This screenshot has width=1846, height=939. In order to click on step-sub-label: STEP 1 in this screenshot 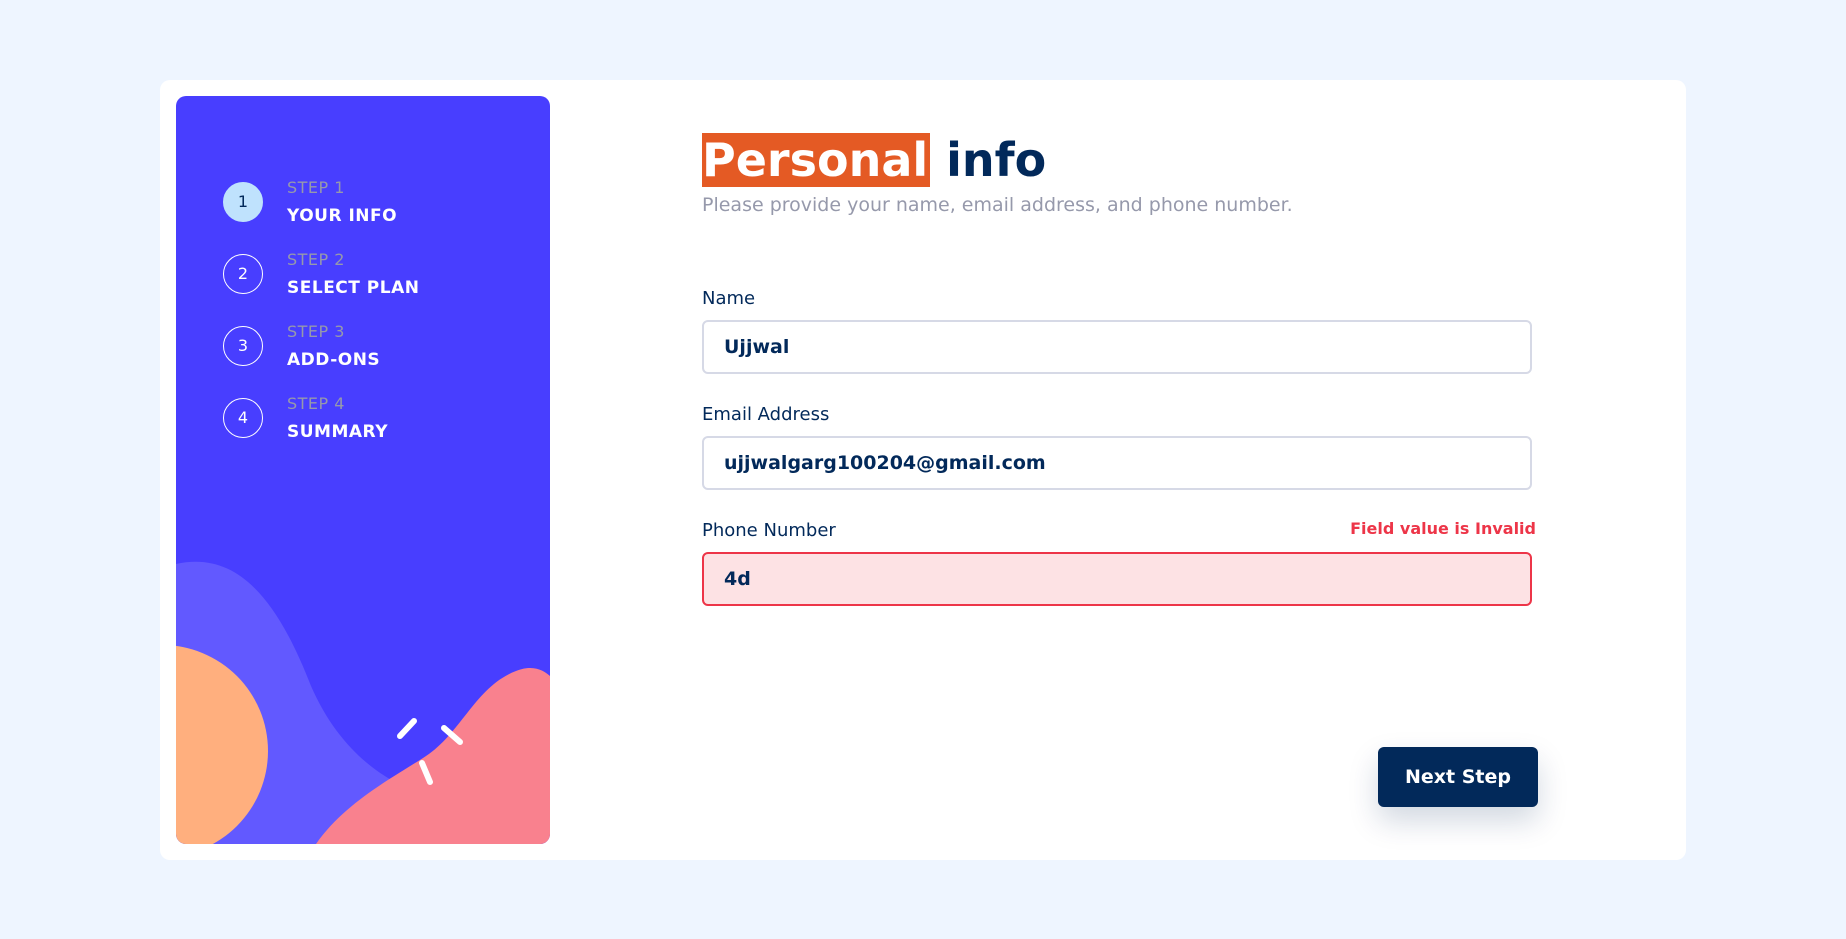, I will do `click(316, 187)`.